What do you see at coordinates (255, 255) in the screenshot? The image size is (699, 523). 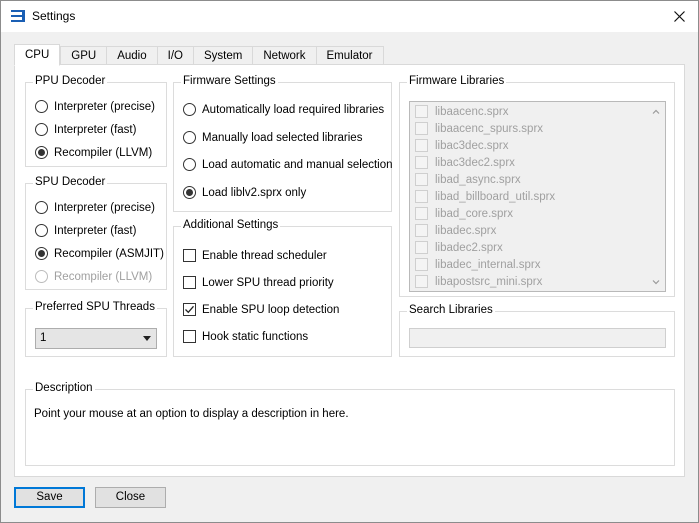 I see `enable-thread-scheduler-checkbox: Enable thread scheduler` at bounding box center [255, 255].